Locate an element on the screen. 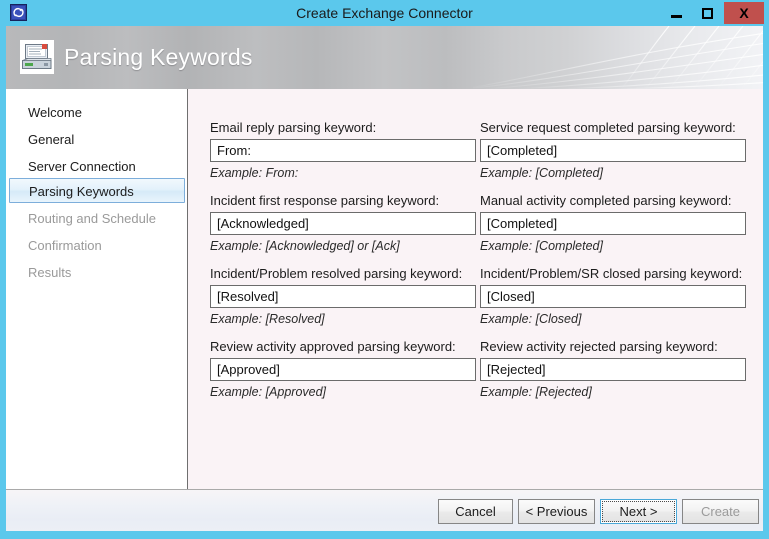 Image resolution: width=769 pixels, height=539 pixels. title-bar: Create Exchange Connector X is located at coordinates (384, 13).